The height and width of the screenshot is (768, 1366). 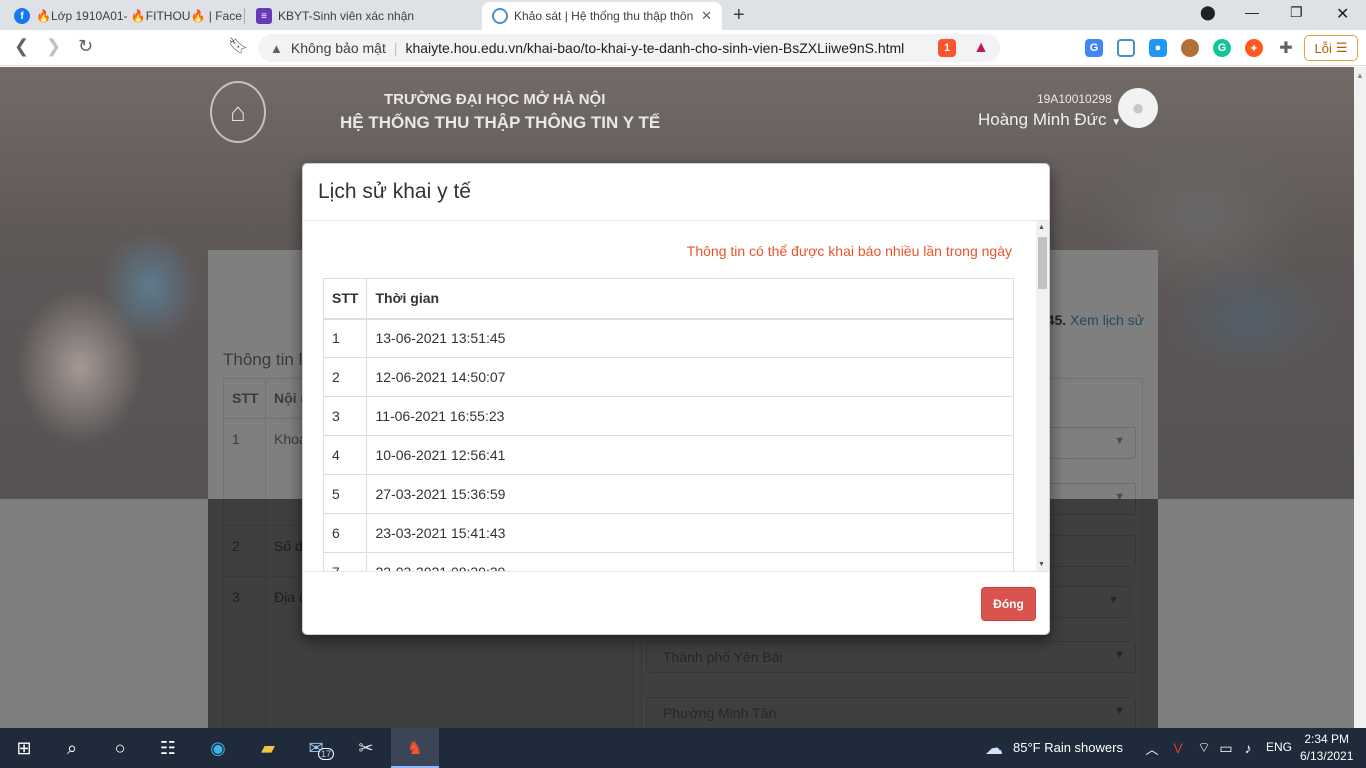 What do you see at coordinates (394, 191) in the screenshot?
I see `modal-title: Lịch sử khai y tế` at bounding box center [394, 191].